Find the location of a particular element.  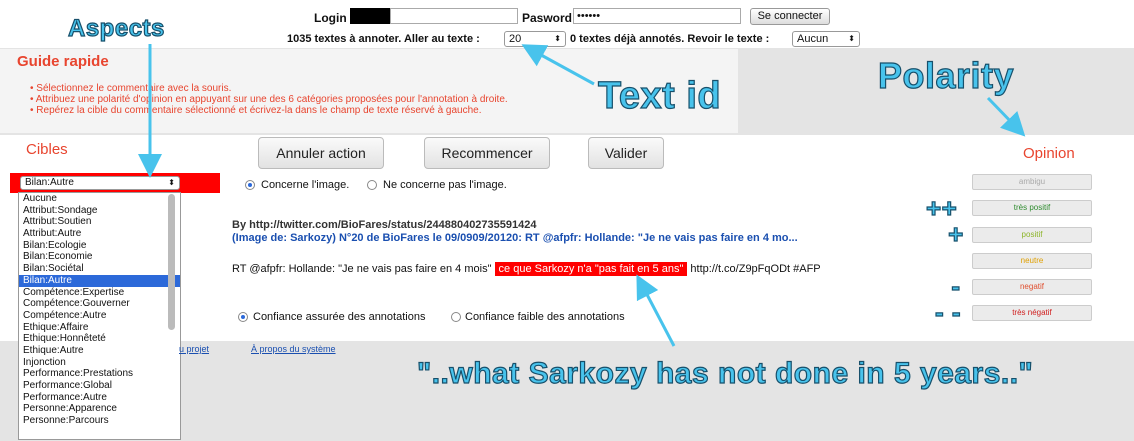

polarity-arrow is located at coordinates (1006, 116).